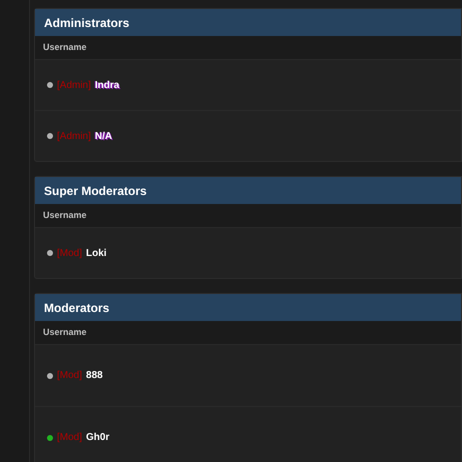 The image size is (462, 462). I want to click on username-link: Loki, so click(96, 253).